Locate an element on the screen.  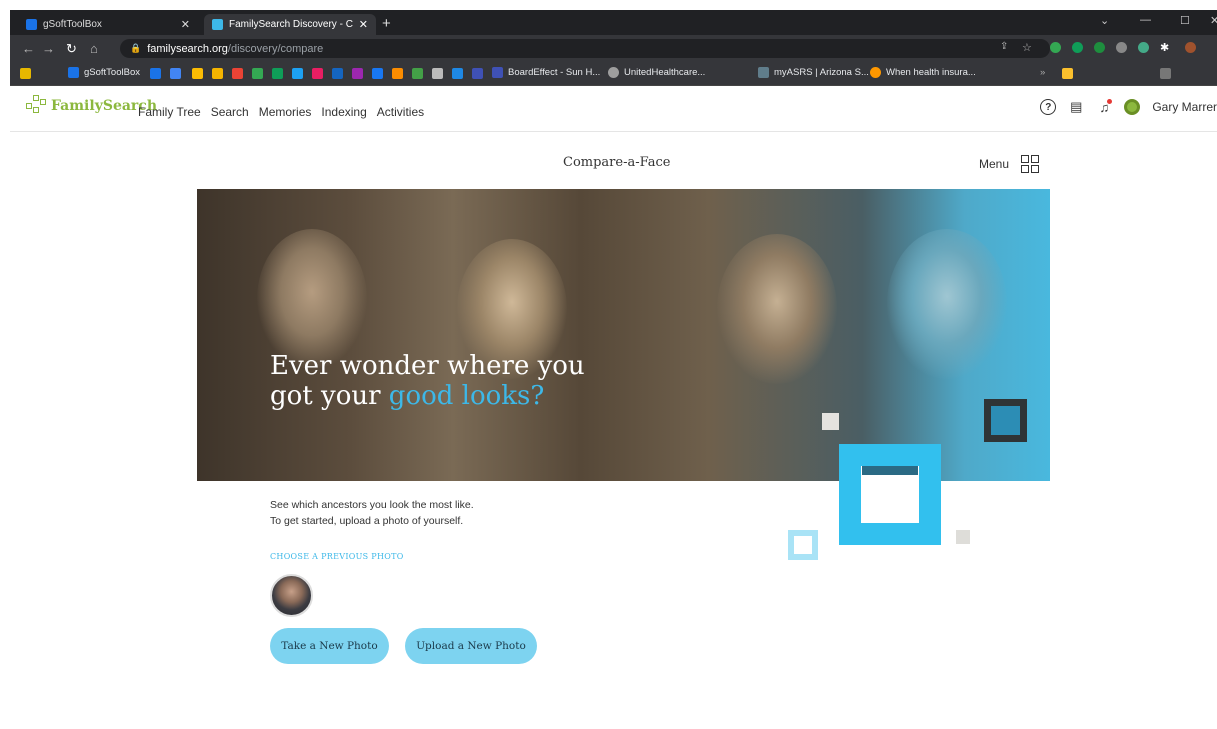
nav-family-tree: Family Tree is located at coordinates (169, 112).